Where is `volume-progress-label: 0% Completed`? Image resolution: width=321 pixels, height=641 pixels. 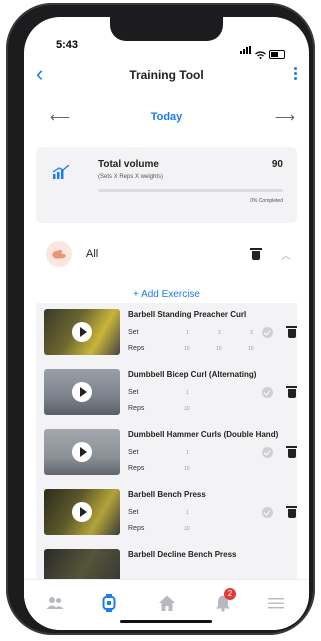
volume-progress-label: 0% Completed is located at coordinates (266, 201).